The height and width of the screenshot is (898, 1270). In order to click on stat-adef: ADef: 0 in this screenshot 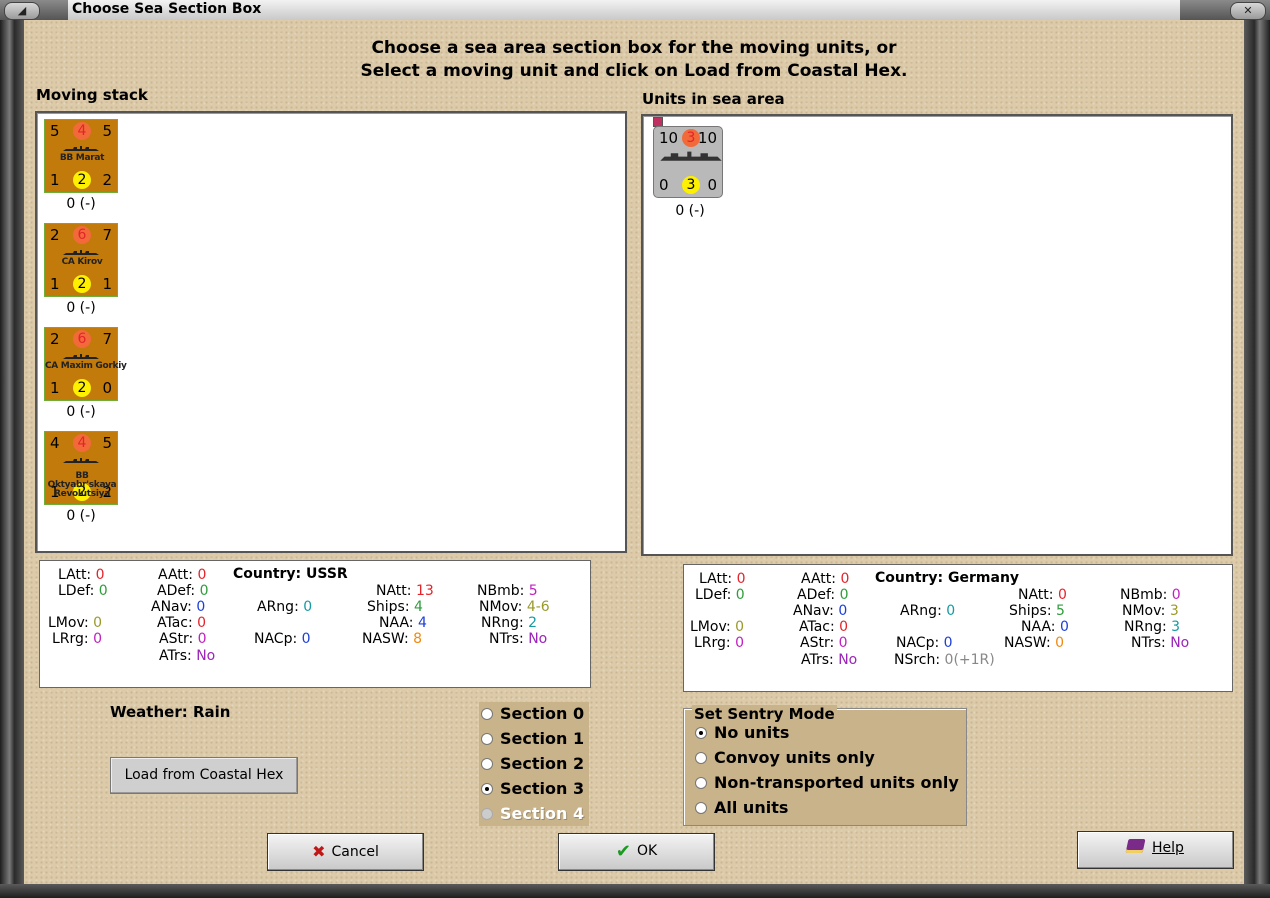, I will do `click(823, 595)`.